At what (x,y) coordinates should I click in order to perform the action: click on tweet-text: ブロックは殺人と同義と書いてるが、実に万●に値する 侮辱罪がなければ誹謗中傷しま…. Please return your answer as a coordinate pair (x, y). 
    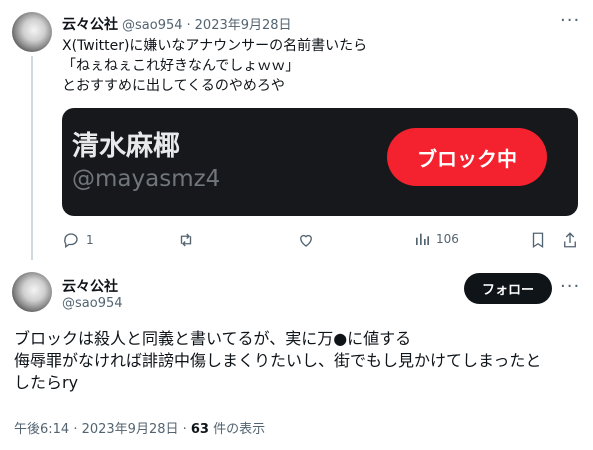
    Looking at the image, I should click on (299, 361).